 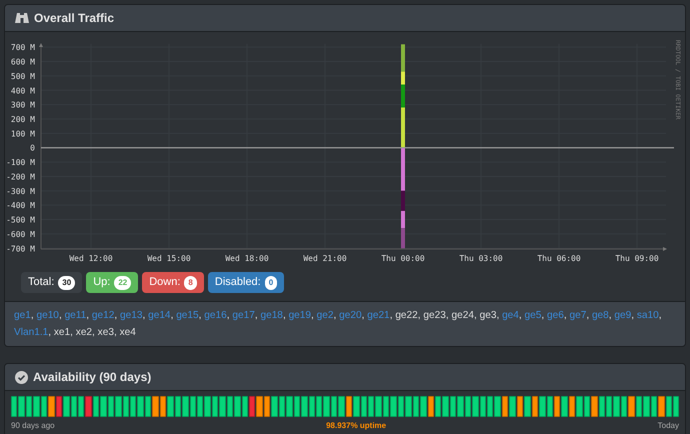 I want to click on y-axis-label: 0, so click(x=32, y=148).